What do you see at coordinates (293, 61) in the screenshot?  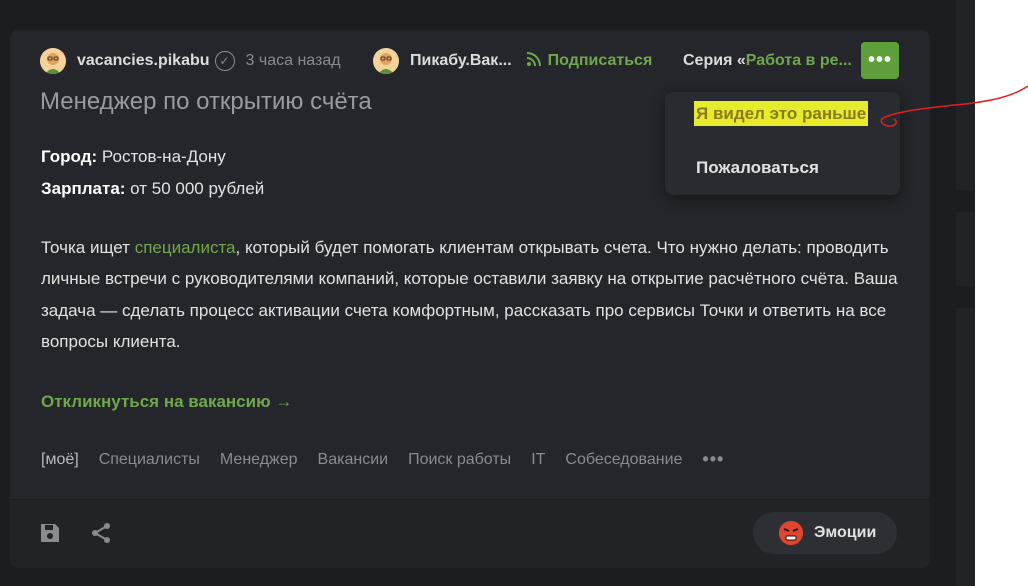 I see `post-time: 3 часа назад` at bounding box center [293, 61].